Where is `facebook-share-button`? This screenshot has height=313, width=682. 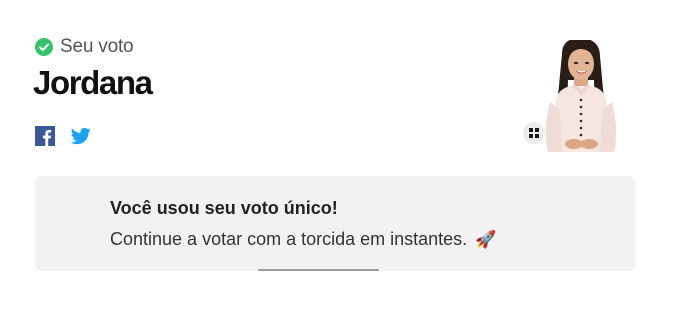 facebook-share-button is located at coordinates (45, 136).